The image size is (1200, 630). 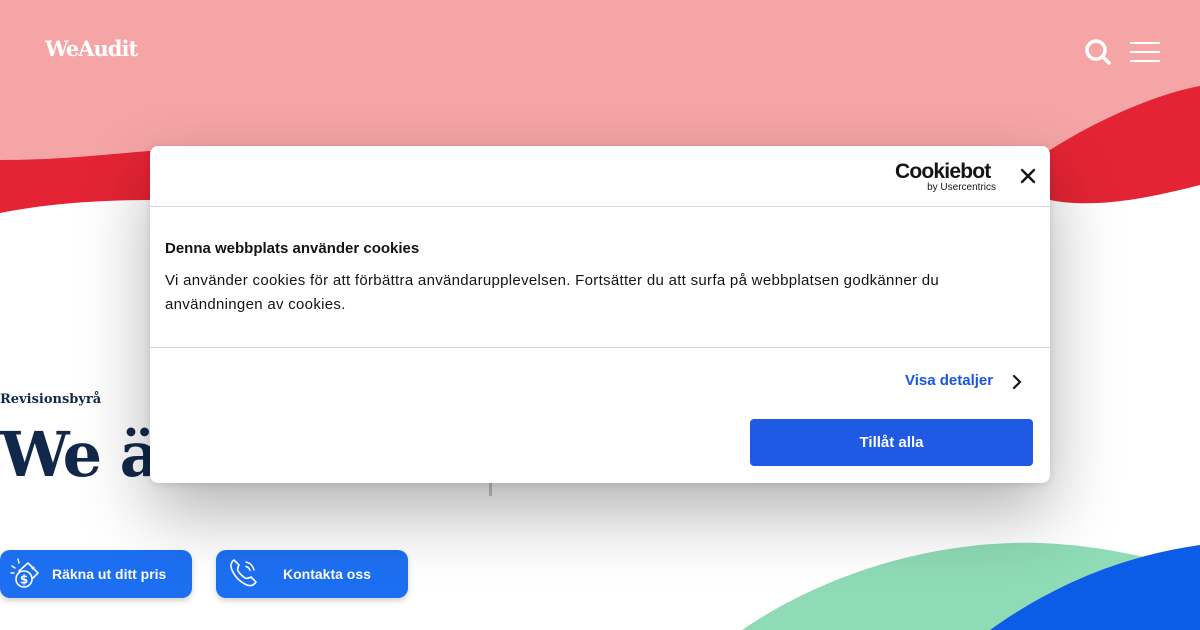 What do you see at coordinates (1028, 176) in the screenshot?
I see `close-icon` at bounding box center [1028, 176].